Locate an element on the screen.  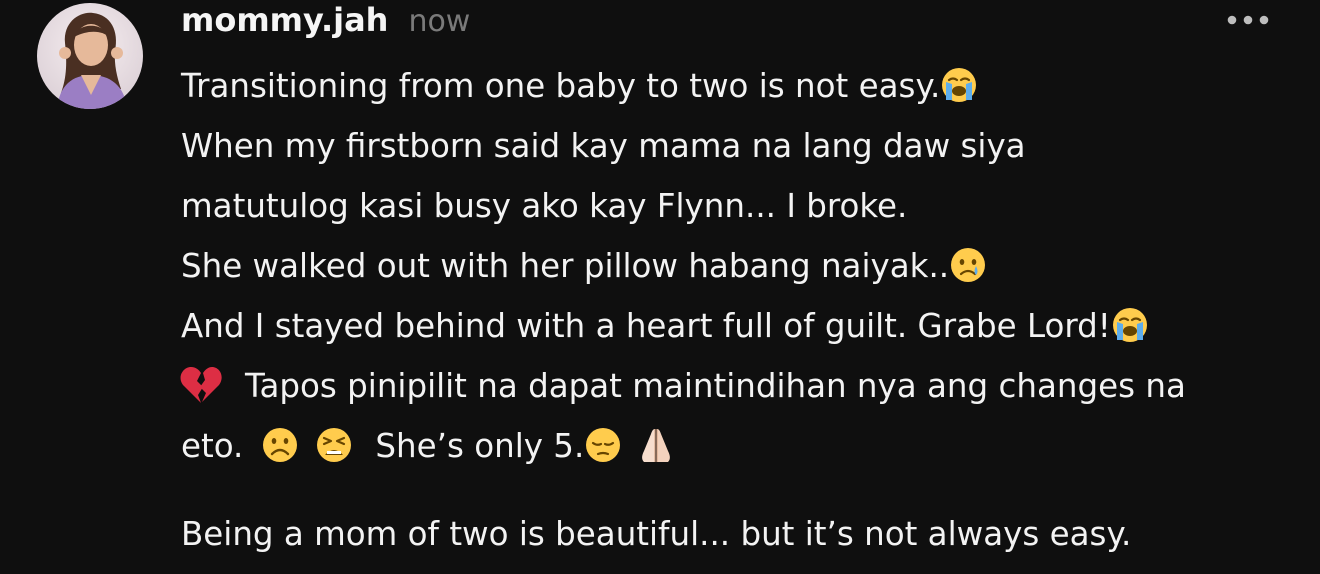
avatar is located at coordinates (90, 56).